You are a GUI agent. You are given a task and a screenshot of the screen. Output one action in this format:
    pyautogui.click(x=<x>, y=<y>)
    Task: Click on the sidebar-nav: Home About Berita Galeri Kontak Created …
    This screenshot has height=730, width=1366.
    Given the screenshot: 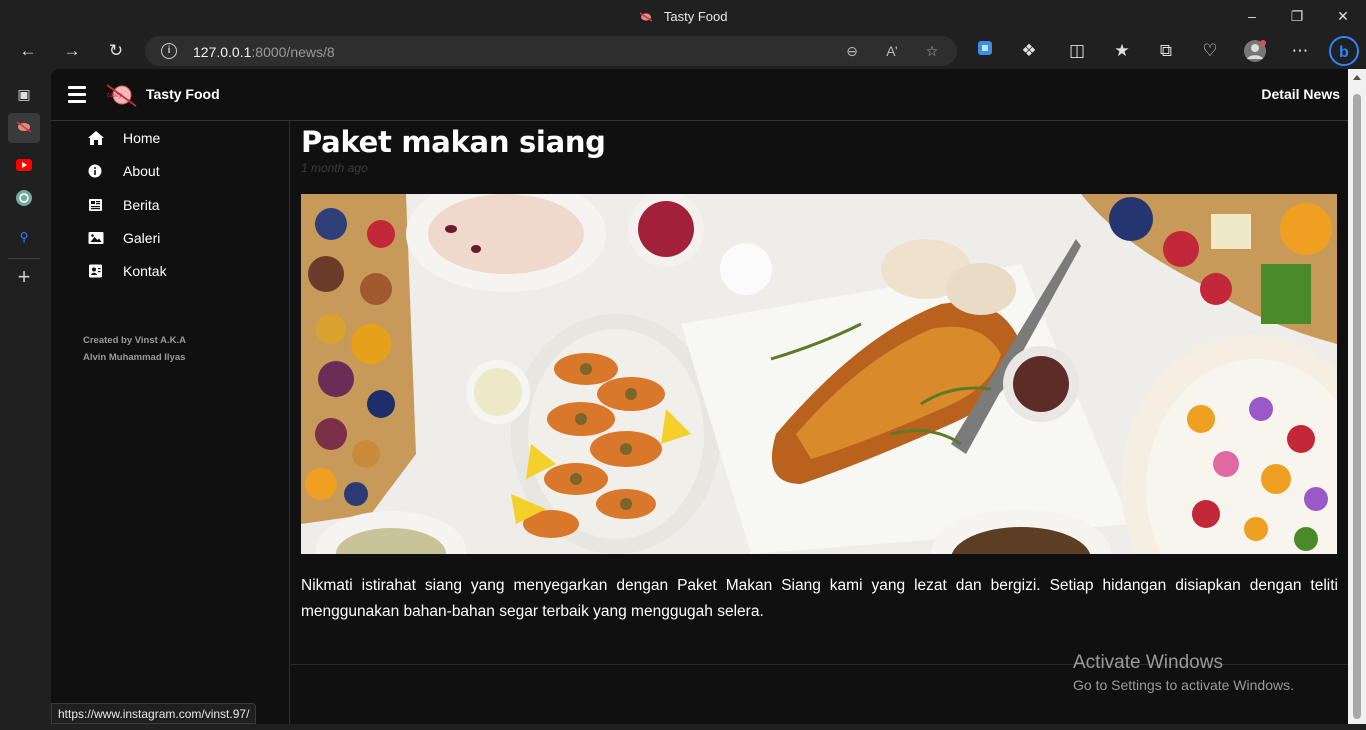 What is the action you would take?
    pyautogui.click(x=170, y=422)
    